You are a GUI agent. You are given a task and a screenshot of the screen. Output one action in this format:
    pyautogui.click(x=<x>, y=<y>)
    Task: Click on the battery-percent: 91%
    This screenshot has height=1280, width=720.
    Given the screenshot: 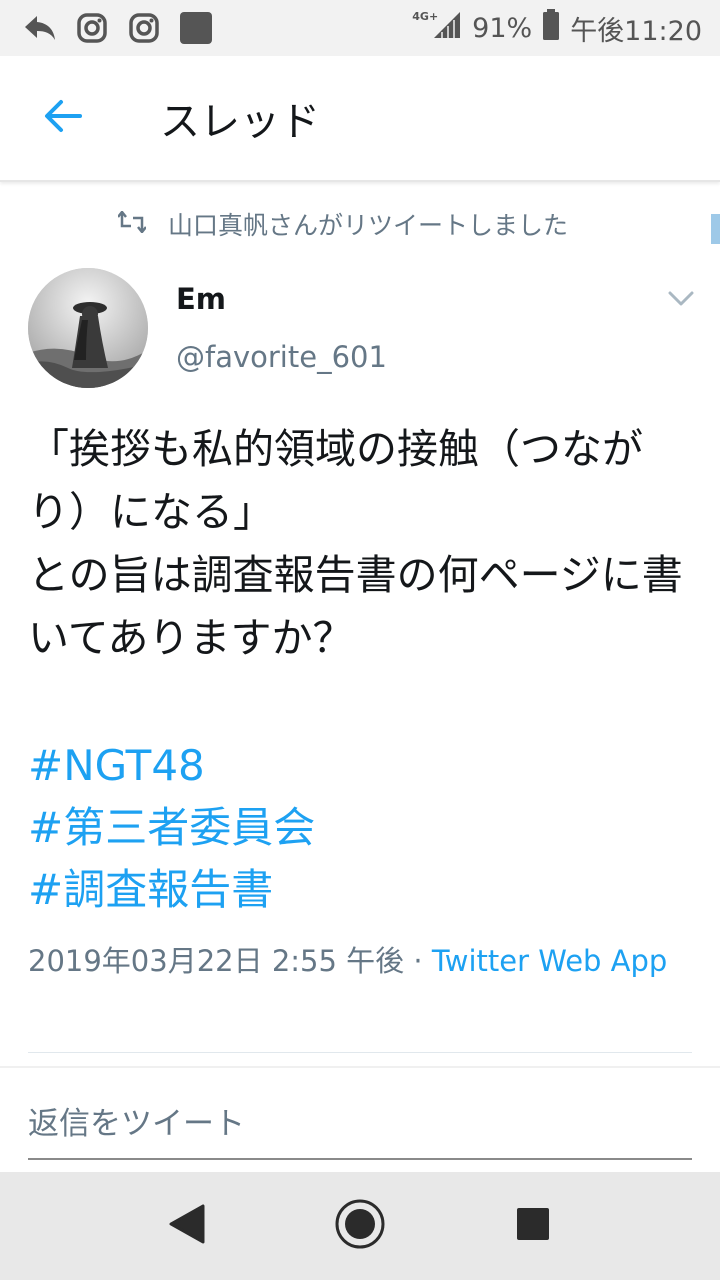 What is the action you would take?
    pyautogui.click(x=502, y=28)
    